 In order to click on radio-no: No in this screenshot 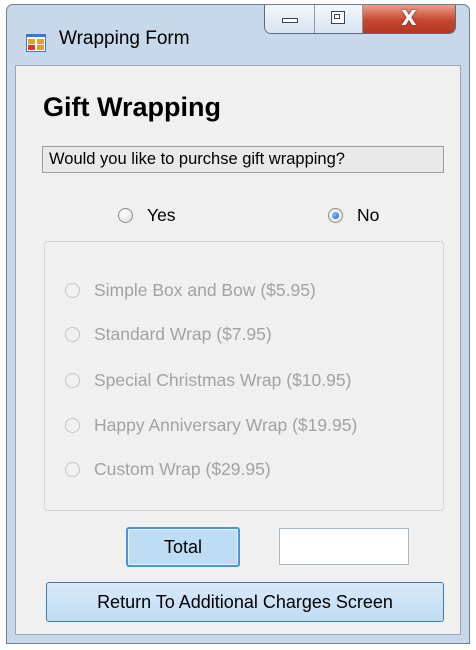, I will do `click(353, 215)`.